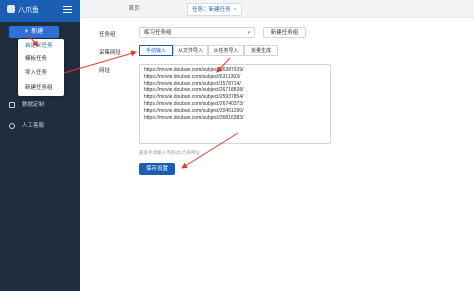 The width and height of the screenshot is (474, 291). I want to click on arrow-to-manual-input, so click(100, 62).